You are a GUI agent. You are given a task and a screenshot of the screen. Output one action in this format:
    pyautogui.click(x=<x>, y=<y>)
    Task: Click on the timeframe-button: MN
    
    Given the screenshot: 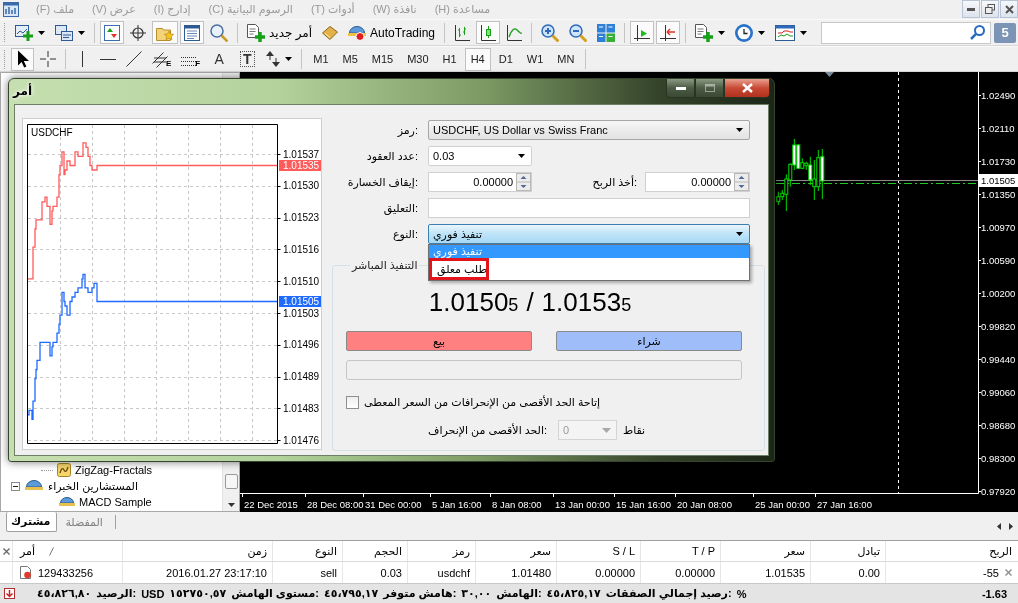 What is the action you would take?
    pyautogui.click(x=566, y=59)
    